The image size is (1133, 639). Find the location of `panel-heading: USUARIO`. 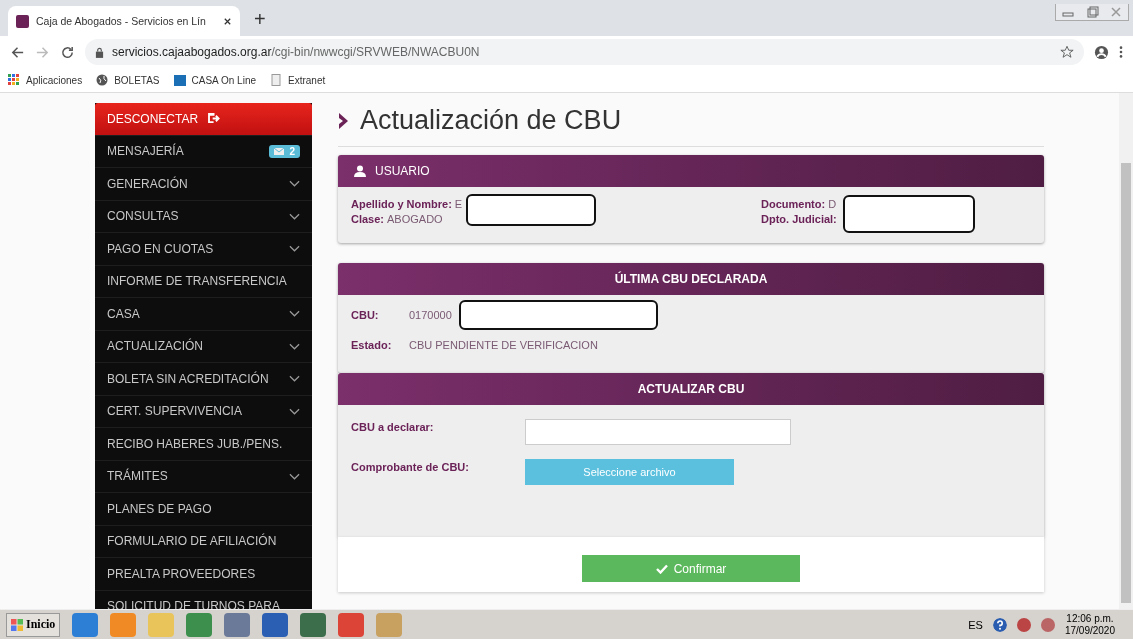

panel-heading: USUARIO is located at coordinates (402, 171).